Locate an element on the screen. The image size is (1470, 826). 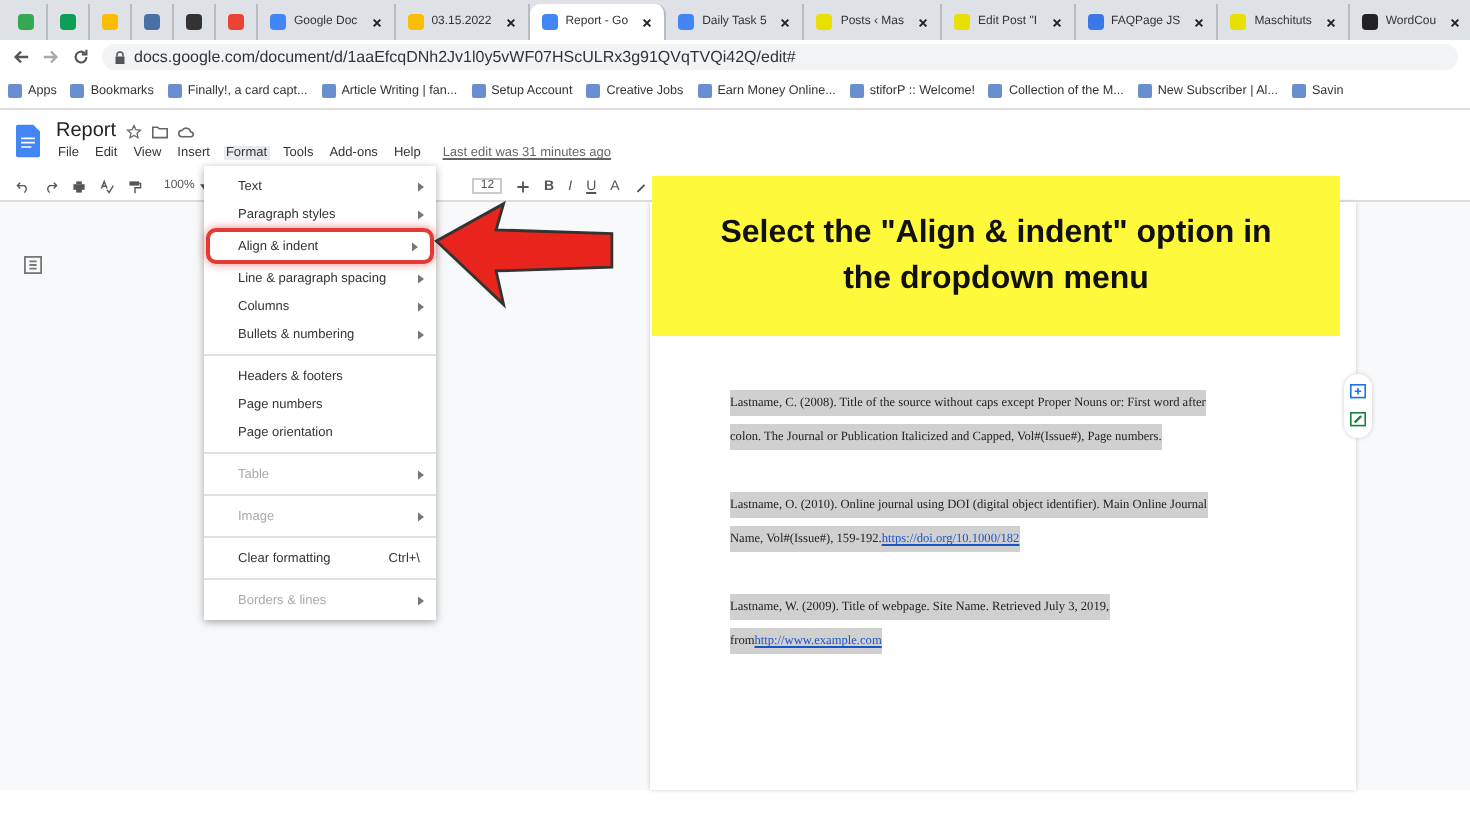
print-icon is located at coordinates (79, 186).